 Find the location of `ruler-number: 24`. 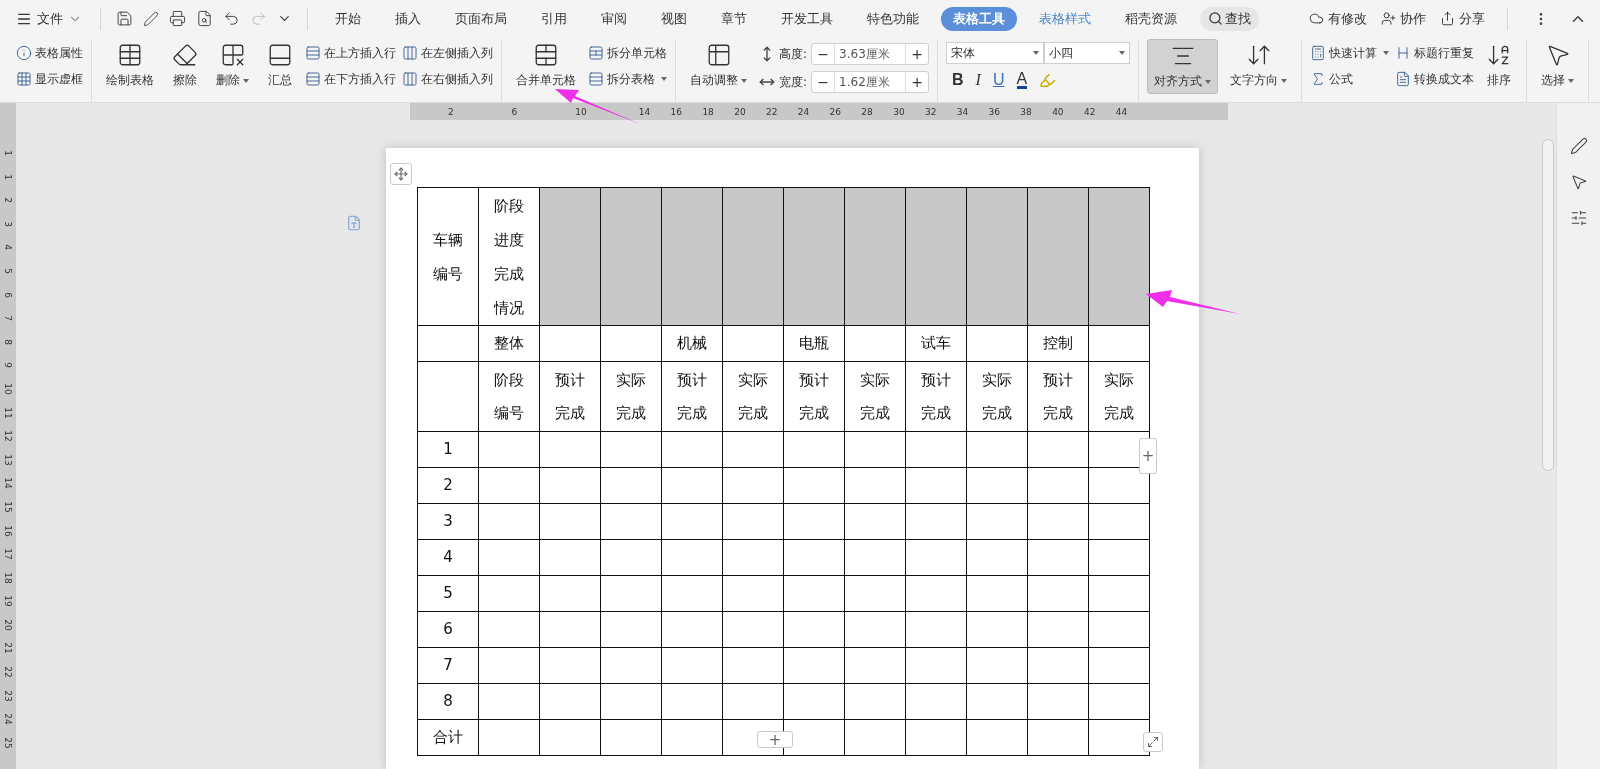

ruler-number: 24 is located at coordinates (8, 719).